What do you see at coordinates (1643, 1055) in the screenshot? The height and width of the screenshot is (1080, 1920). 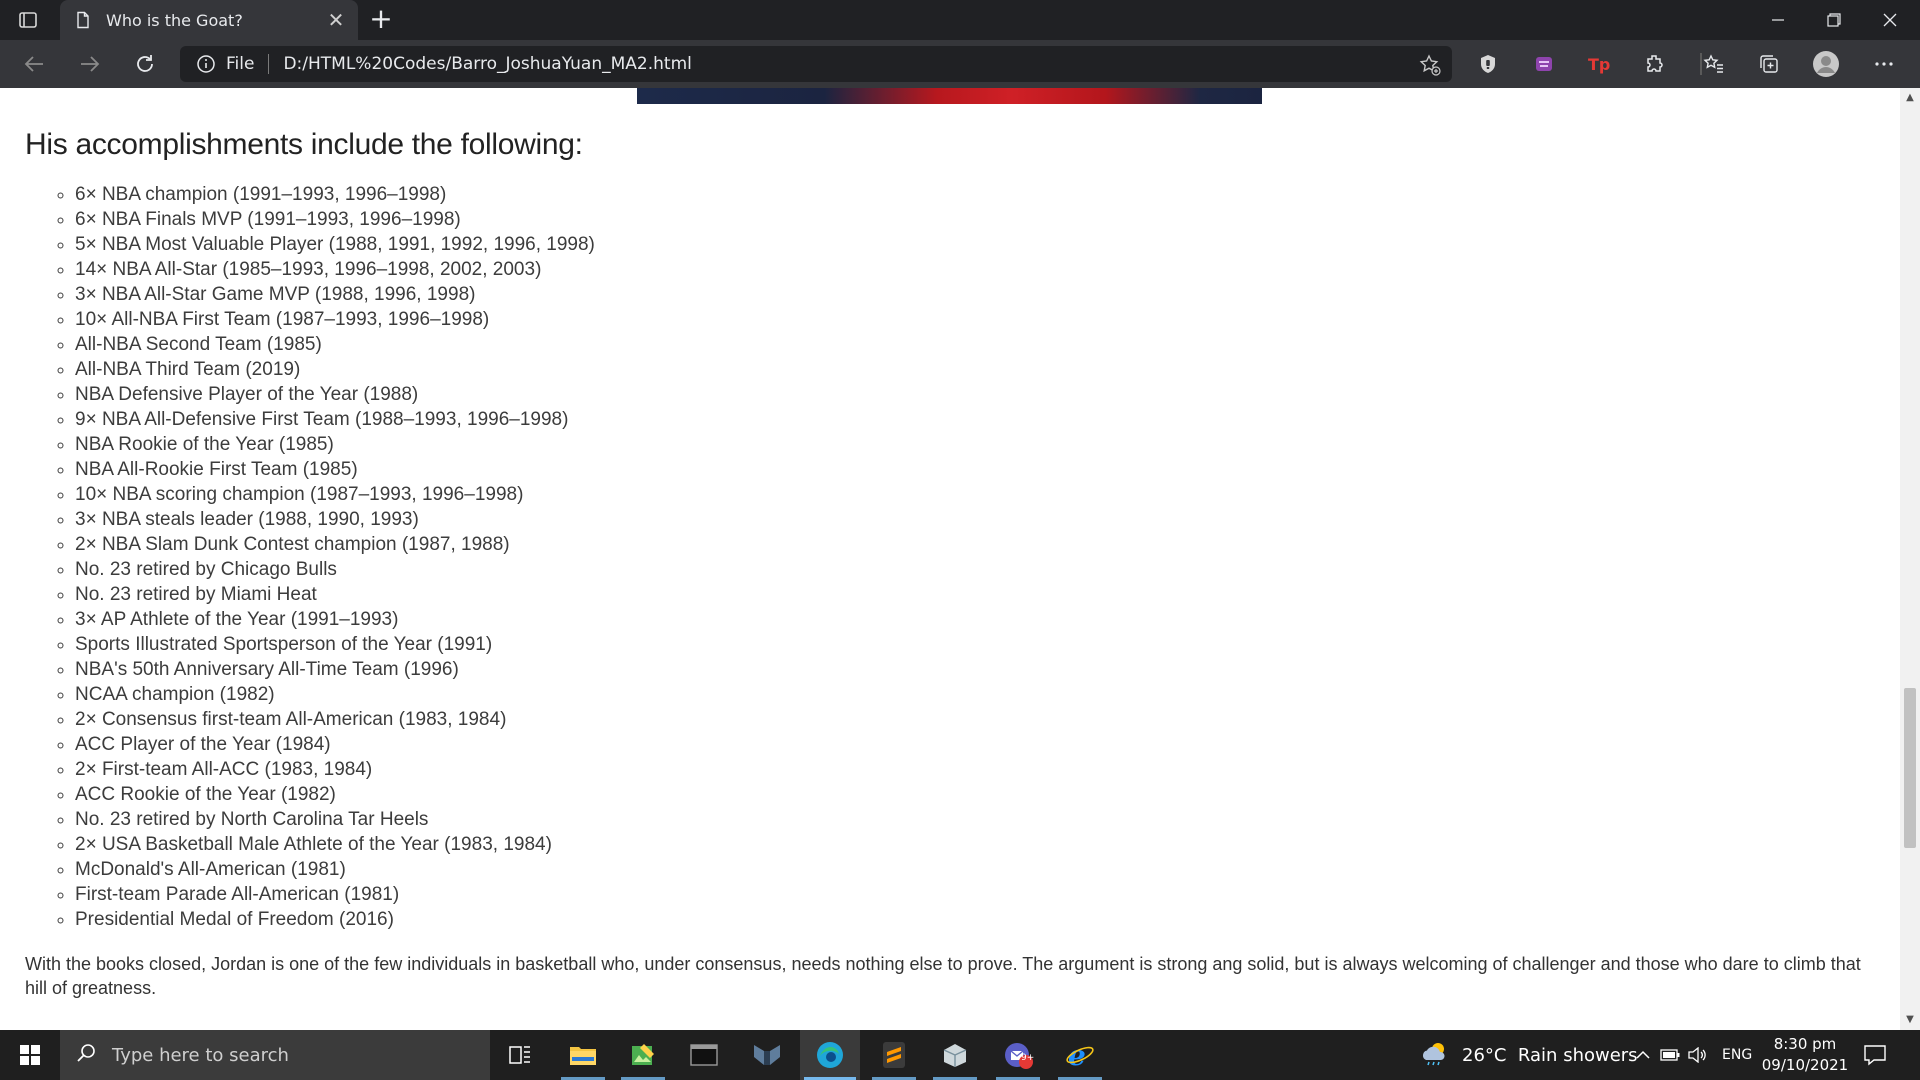 I see `show-hidden-icons-chevron-icon` at bounding box center [1643, 1055].